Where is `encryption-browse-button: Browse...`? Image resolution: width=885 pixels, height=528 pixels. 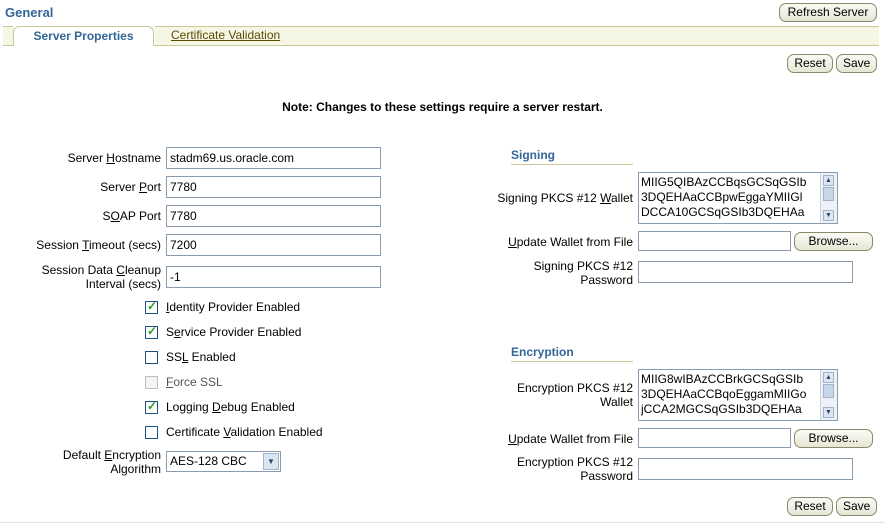 encryption-browse-button: Browse... is located at coordinates (833, 438).